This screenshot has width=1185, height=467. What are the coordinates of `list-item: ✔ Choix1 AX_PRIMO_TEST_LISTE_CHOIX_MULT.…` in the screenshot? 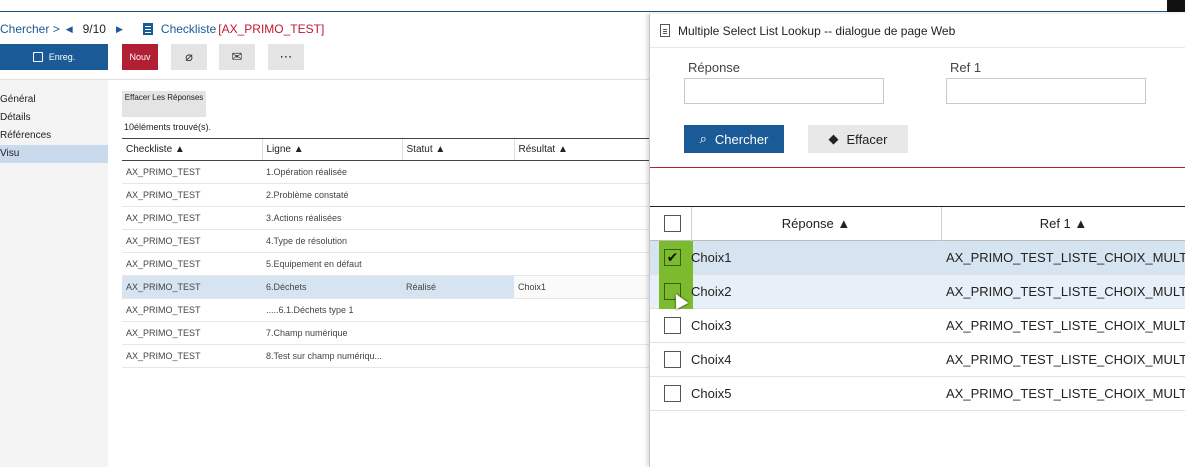 It's located at (917, 258).